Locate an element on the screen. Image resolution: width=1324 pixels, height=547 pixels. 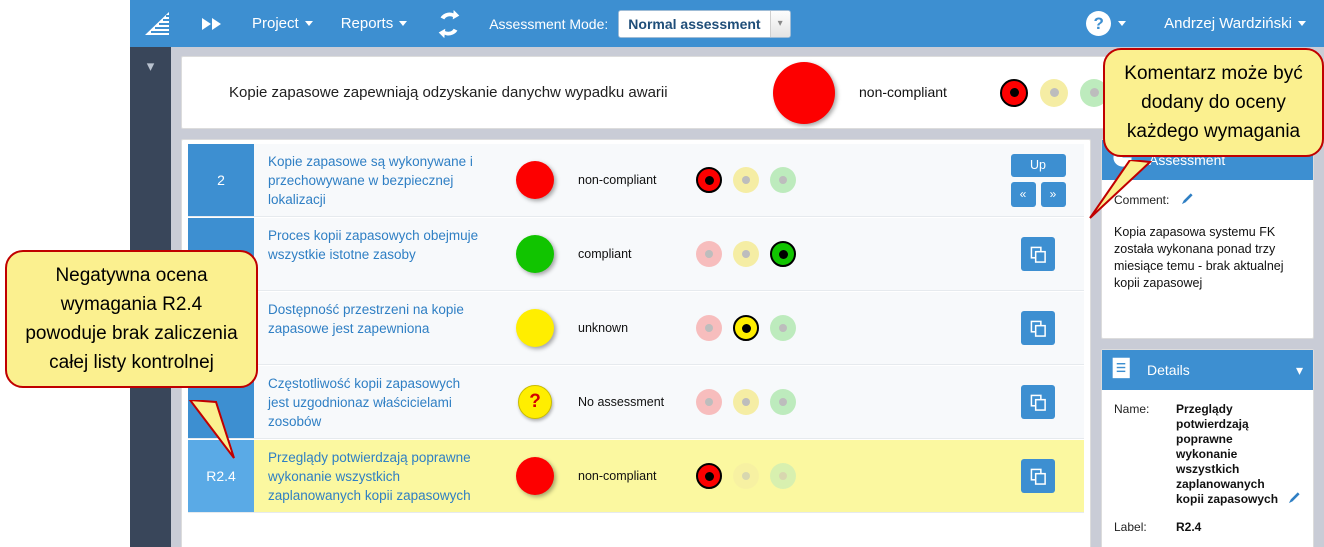
requirement-tag: 2 is located at coordinates (221, 180).